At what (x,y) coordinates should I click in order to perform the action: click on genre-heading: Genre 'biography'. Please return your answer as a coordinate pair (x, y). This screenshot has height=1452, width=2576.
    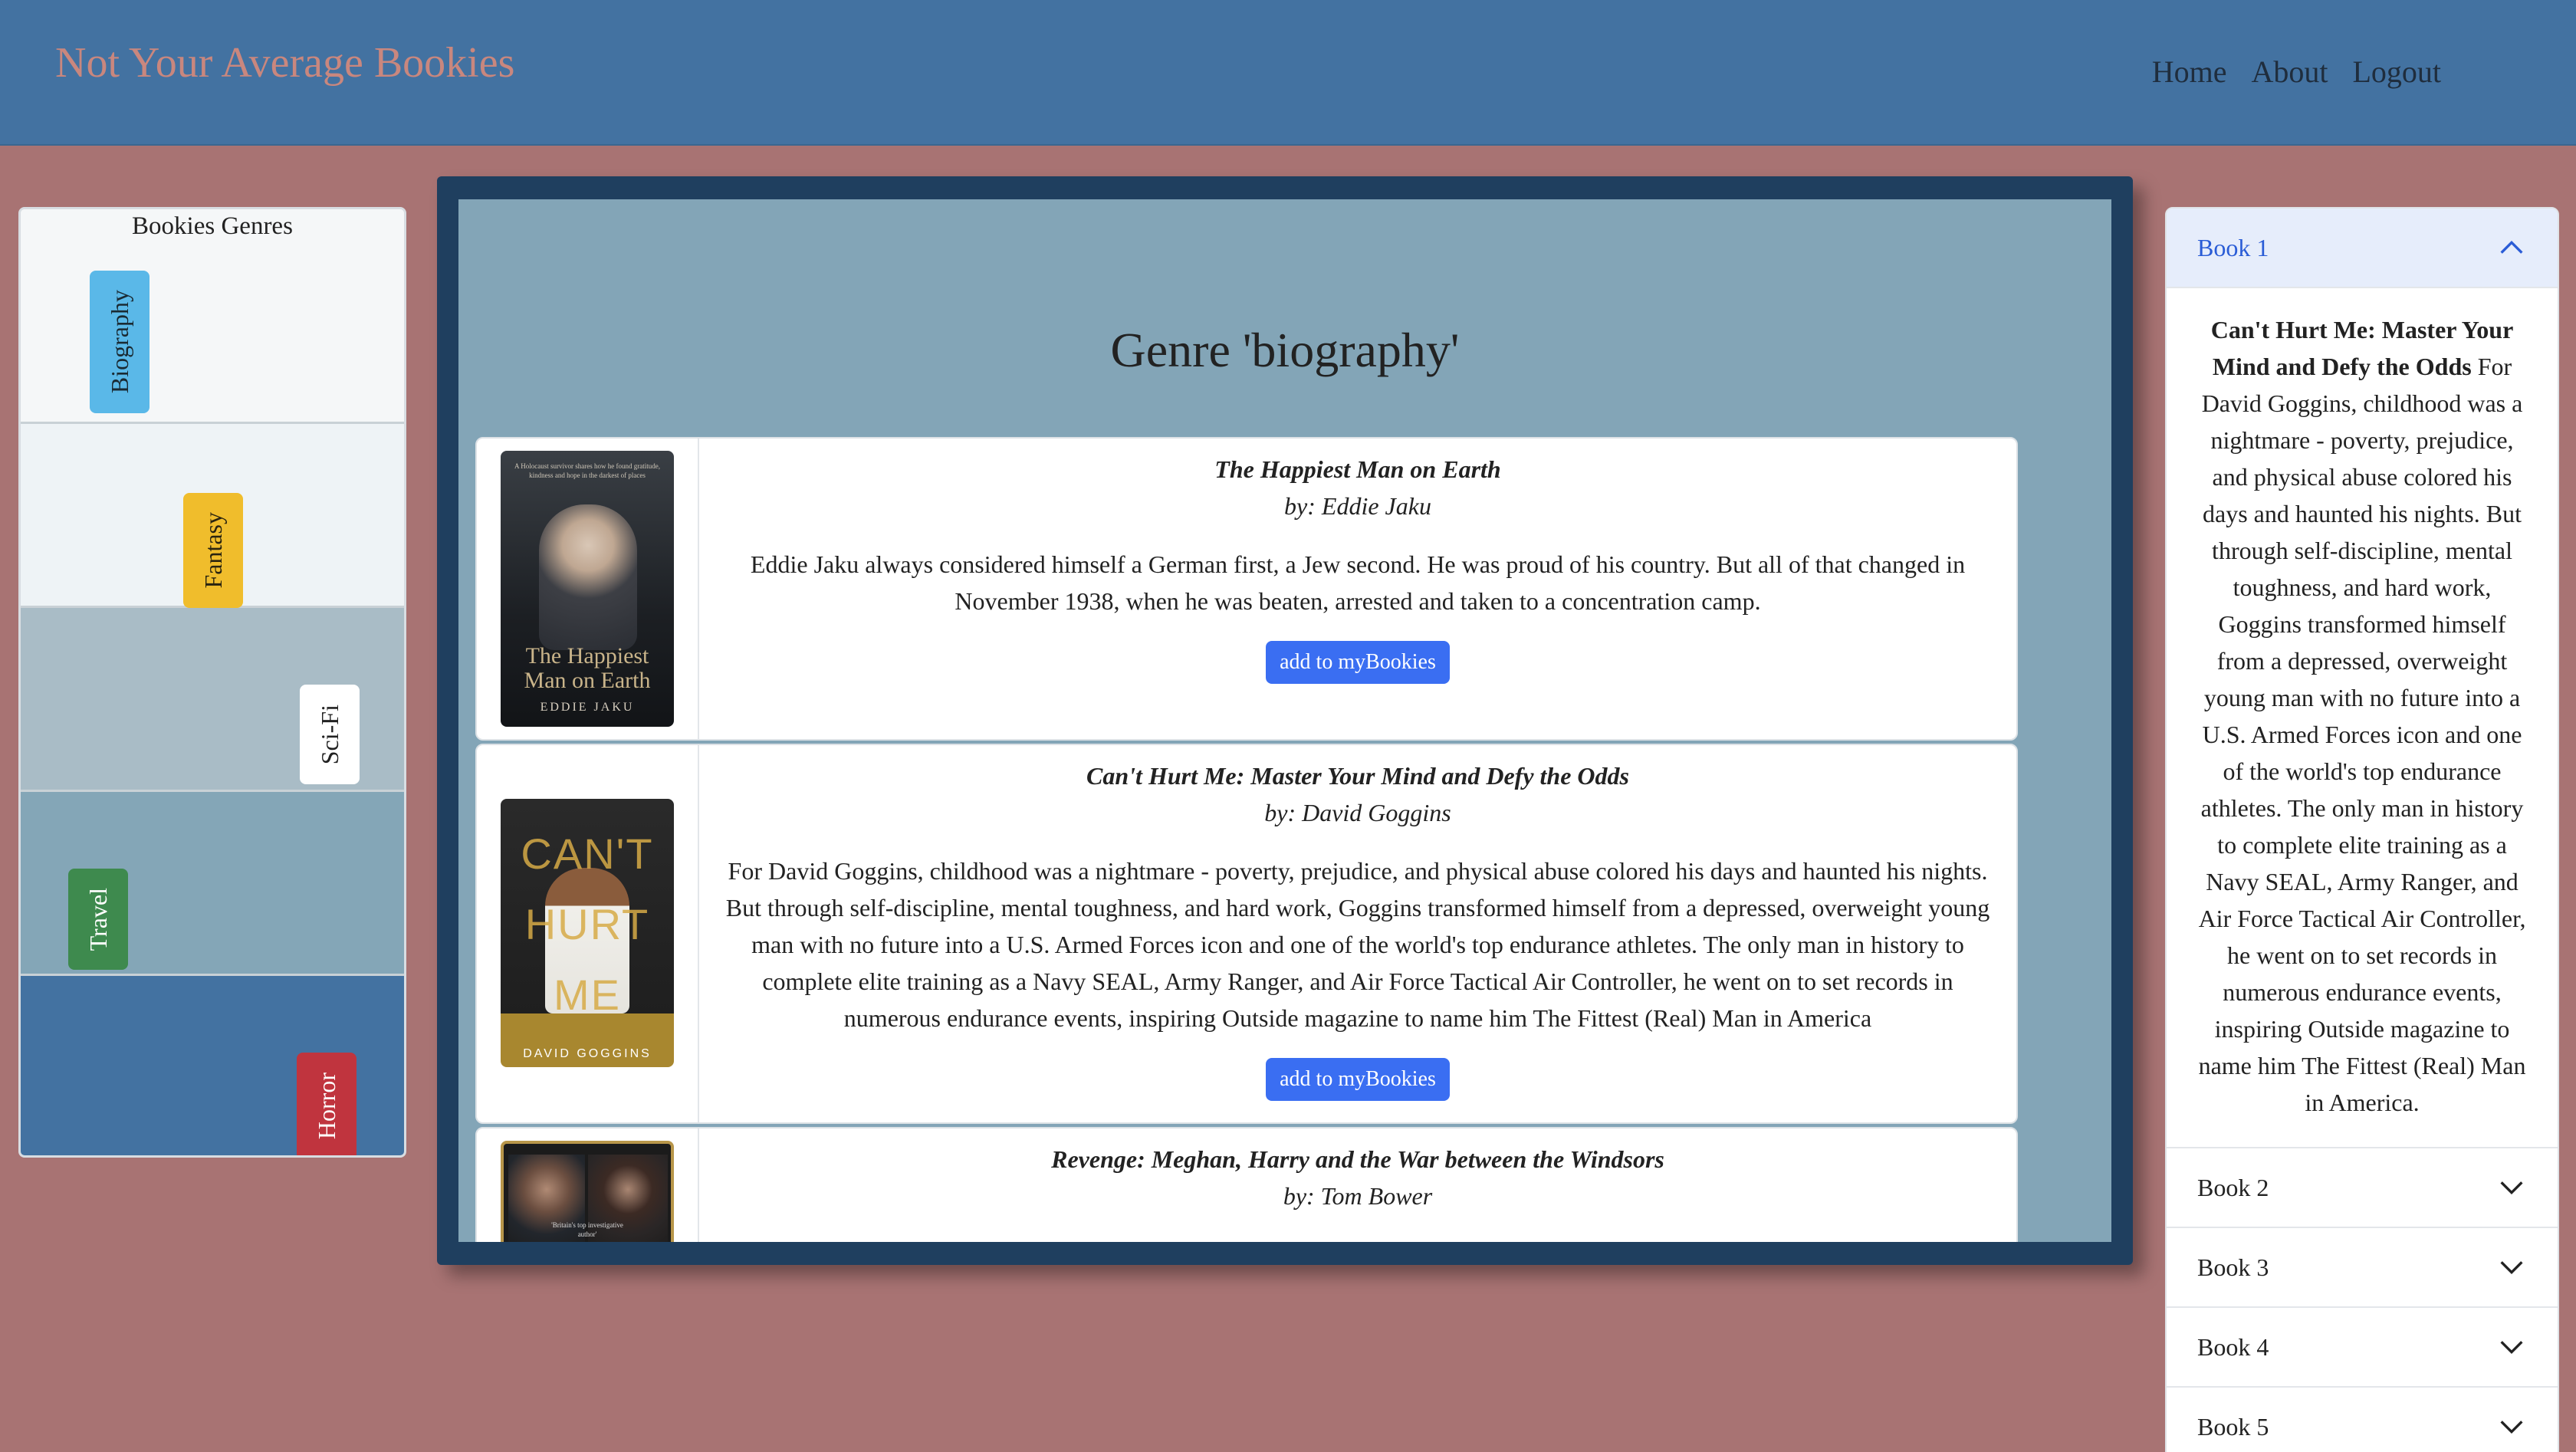
    Looking at the image, I should click on (1285, 350).